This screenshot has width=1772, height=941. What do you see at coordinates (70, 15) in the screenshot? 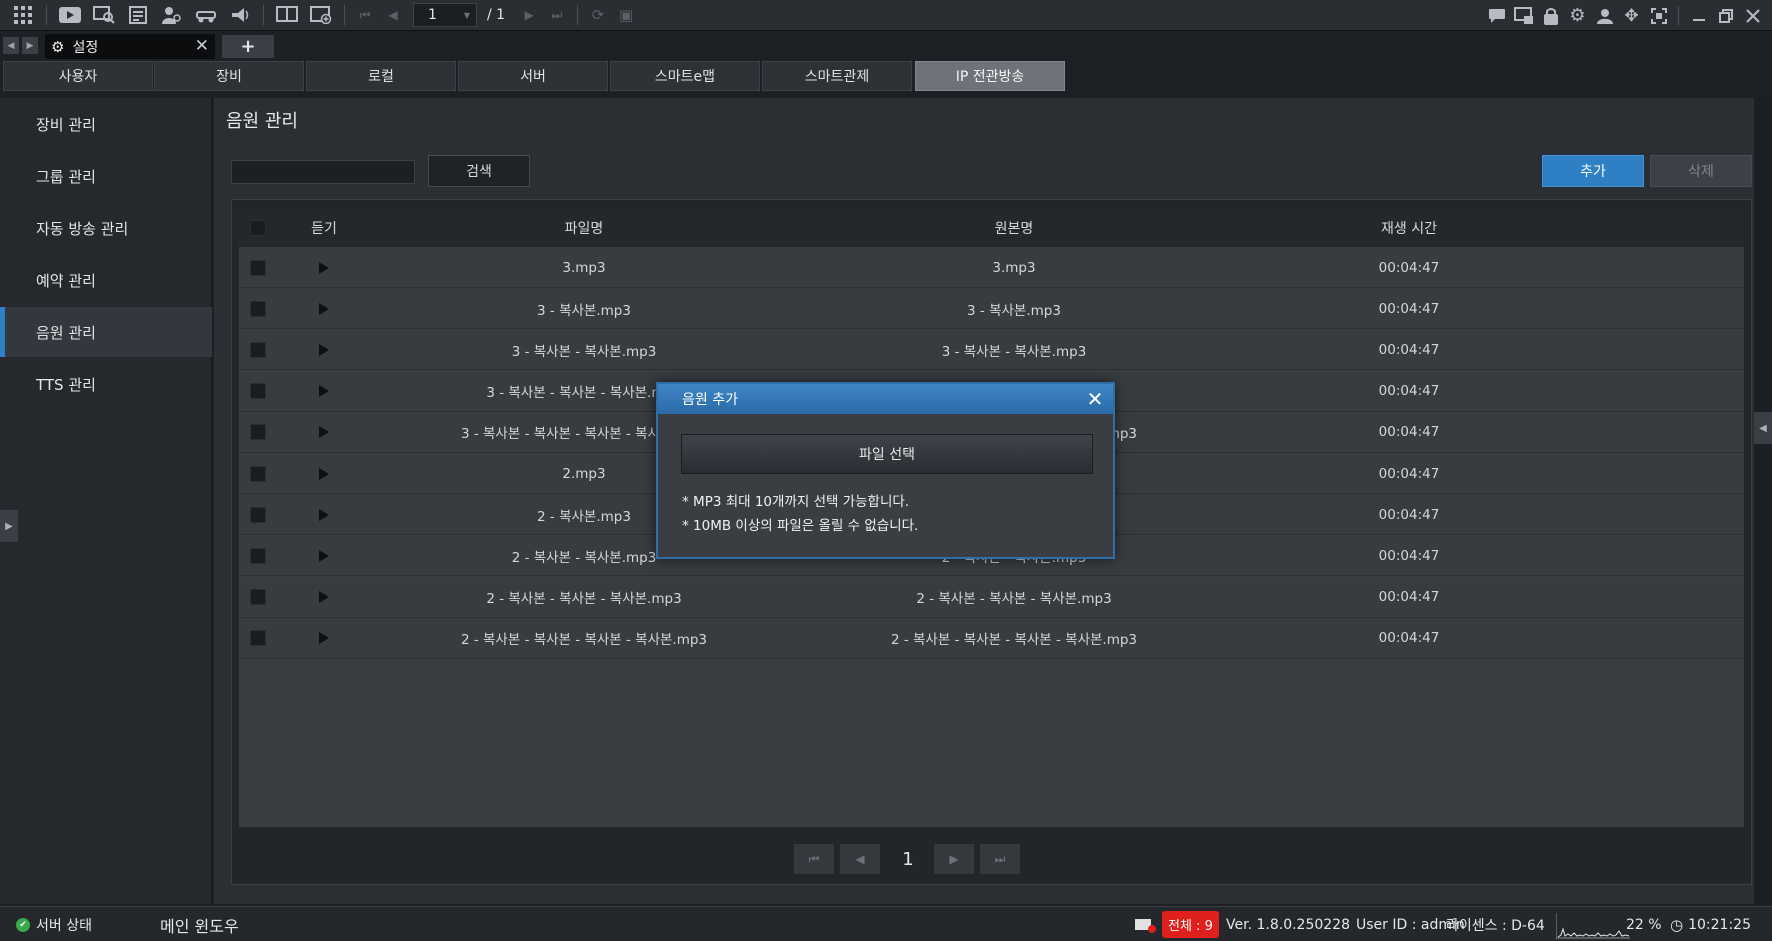
I see `live-view-icon` at bounding box center [70, 15].